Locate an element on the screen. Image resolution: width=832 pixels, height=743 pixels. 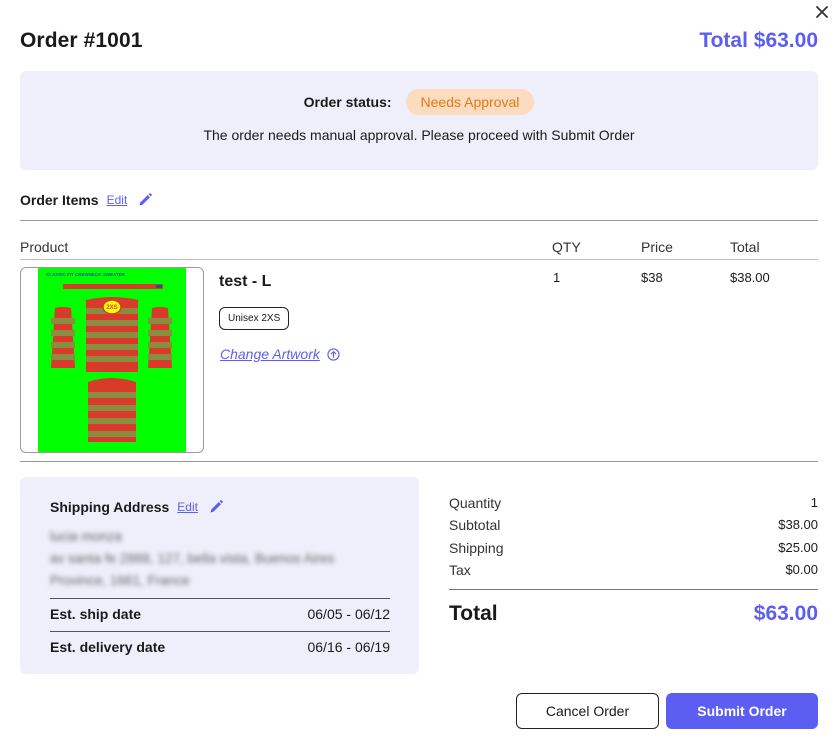
change-artwork-link: Change Artwork is located at coordinates (280, 354).